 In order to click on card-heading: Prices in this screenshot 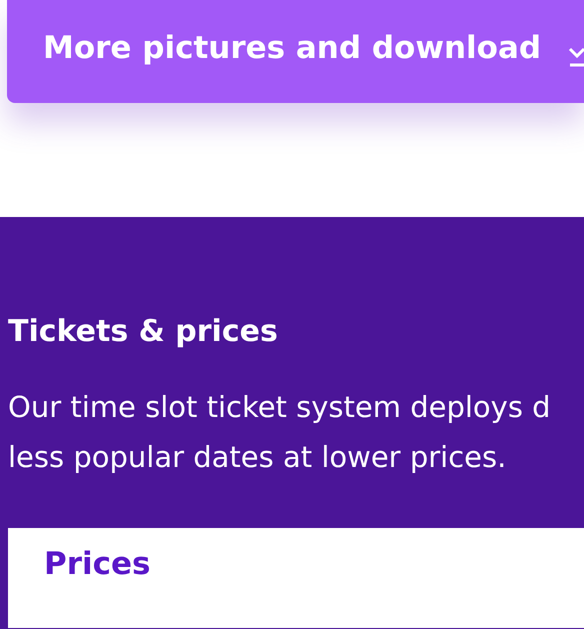, I will do `click(97, 564)`.